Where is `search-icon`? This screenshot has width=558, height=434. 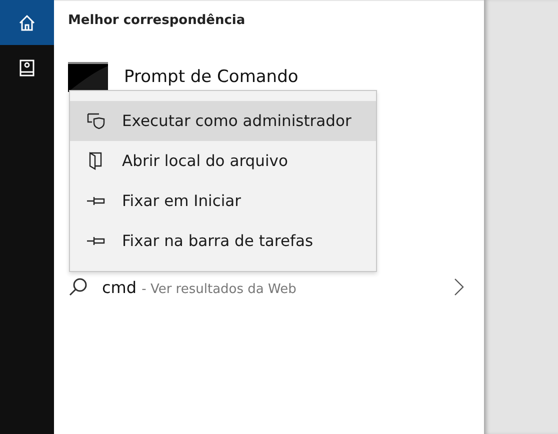 search-icon is located at coordinates (78, 287).